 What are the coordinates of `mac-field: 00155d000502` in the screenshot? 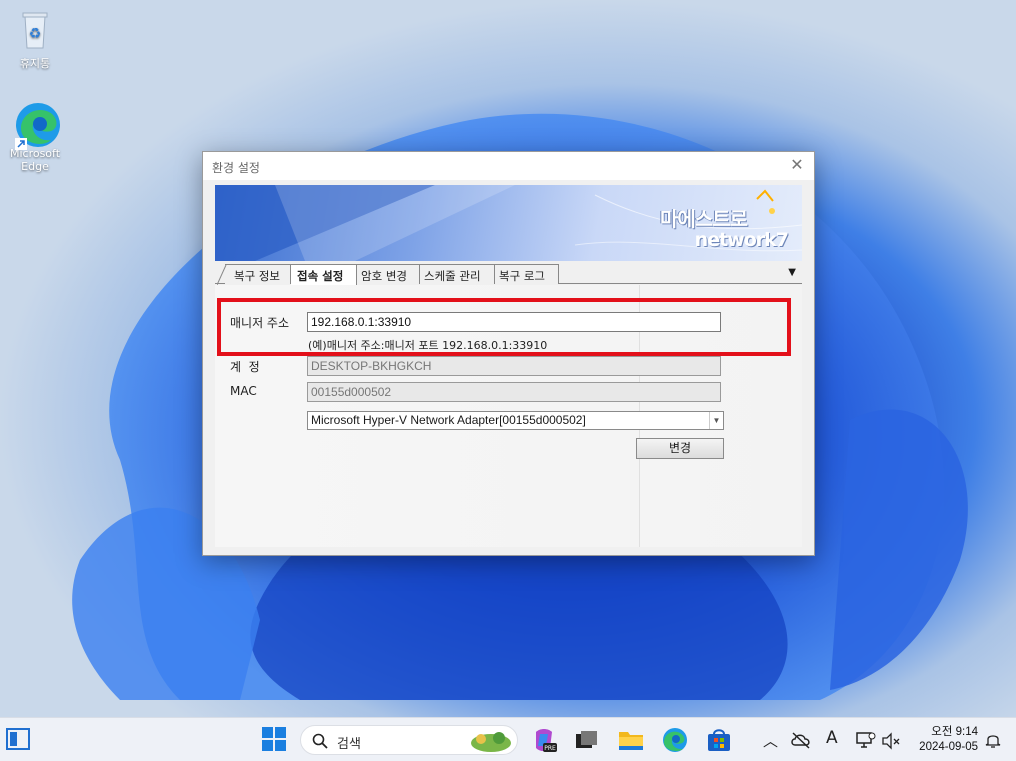 It's located at (514, 392).